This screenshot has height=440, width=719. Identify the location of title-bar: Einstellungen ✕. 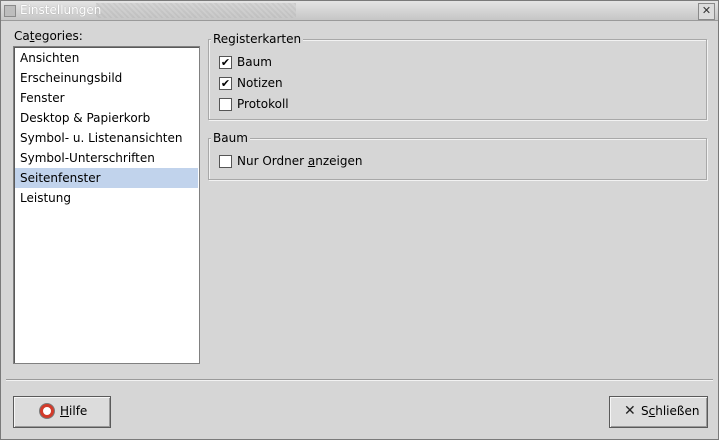
(359, 11).